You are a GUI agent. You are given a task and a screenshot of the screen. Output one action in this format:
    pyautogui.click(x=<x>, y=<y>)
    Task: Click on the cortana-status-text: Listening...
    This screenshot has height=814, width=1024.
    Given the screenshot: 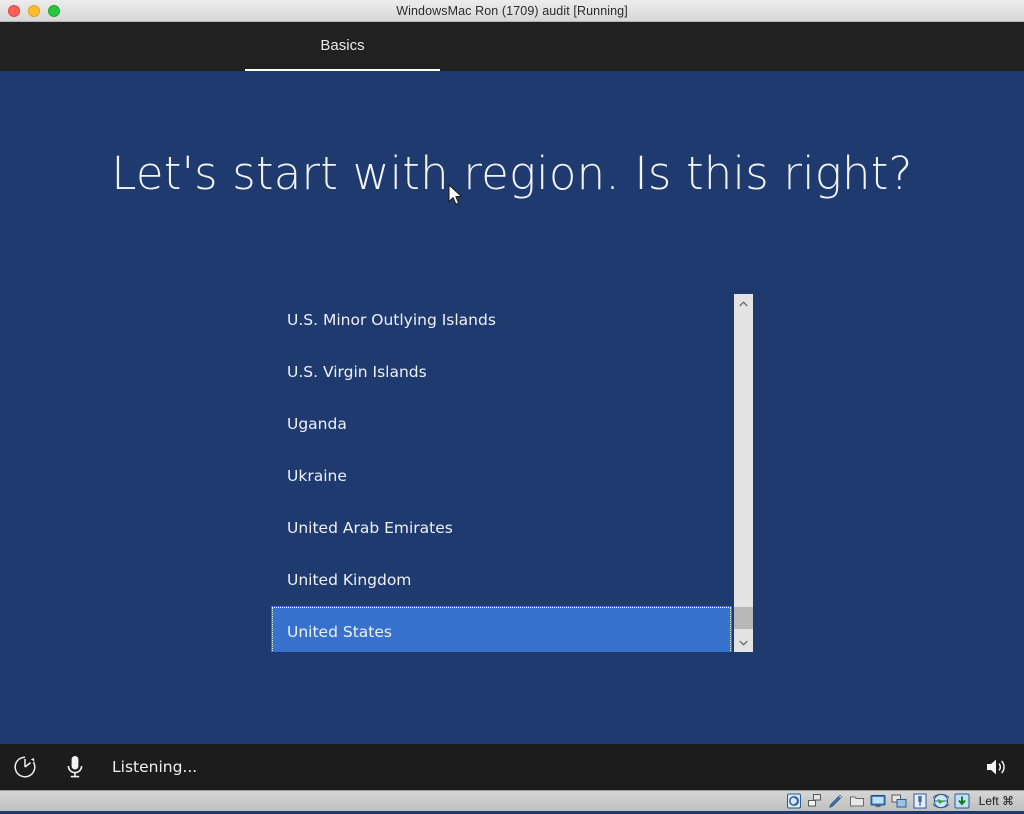 What is the action you would take?
    pyautogui.click(x=155, y=767)
    